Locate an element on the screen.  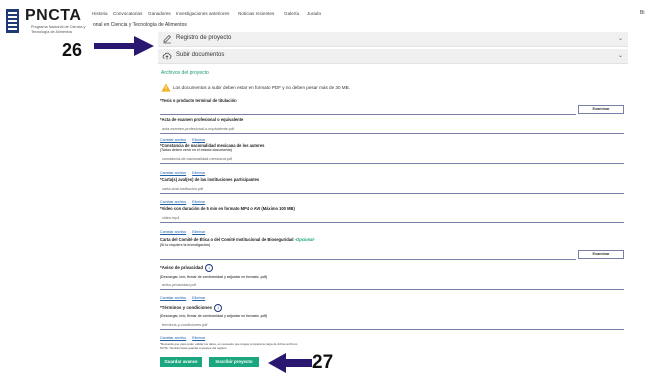
brand-name: PNCTA is located at coordinates (53, 15).